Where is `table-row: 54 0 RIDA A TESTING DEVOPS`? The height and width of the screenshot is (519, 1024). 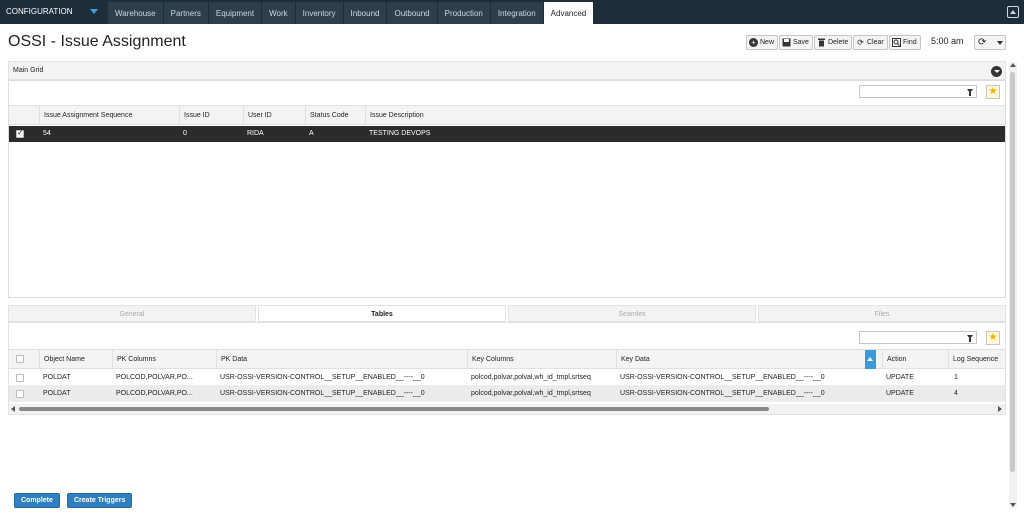
table-row: 54 0 RIDA A TESTING DEVOPS is located at coordinates (507, 134).